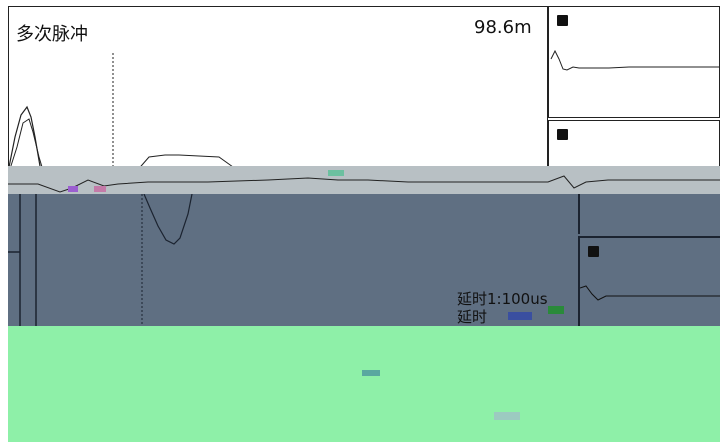  I want to click on band-trace-svg, so click(364, 181).